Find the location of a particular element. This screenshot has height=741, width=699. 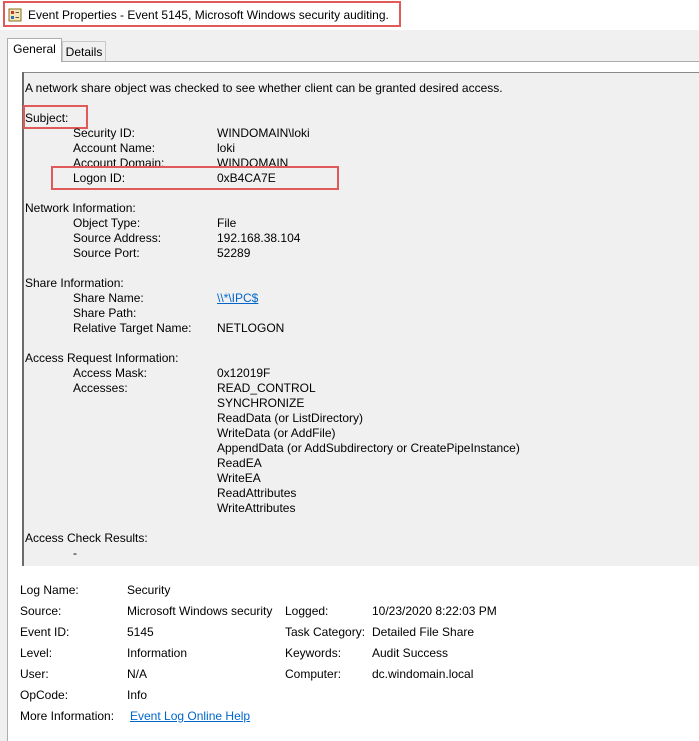

account-name-value: loki is located at coordinates (226, 148).